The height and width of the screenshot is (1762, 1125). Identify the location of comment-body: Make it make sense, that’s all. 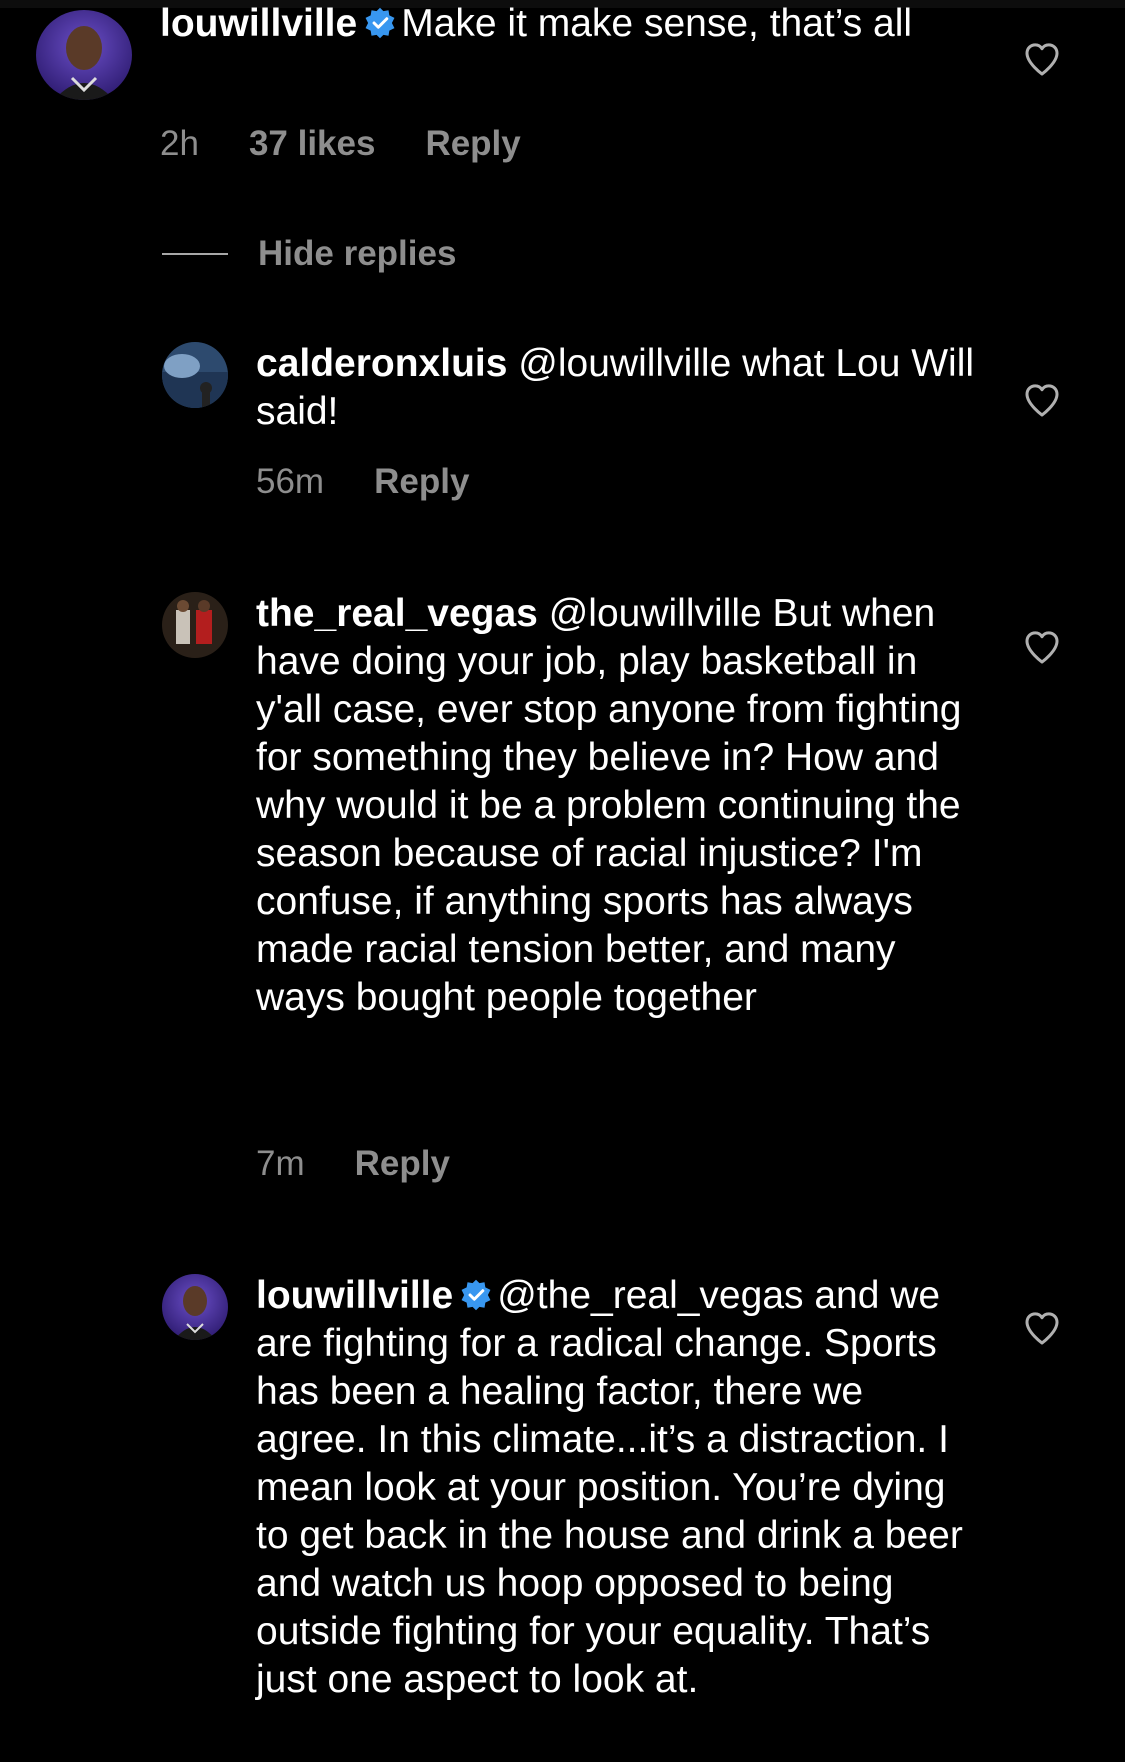
(657, 23).